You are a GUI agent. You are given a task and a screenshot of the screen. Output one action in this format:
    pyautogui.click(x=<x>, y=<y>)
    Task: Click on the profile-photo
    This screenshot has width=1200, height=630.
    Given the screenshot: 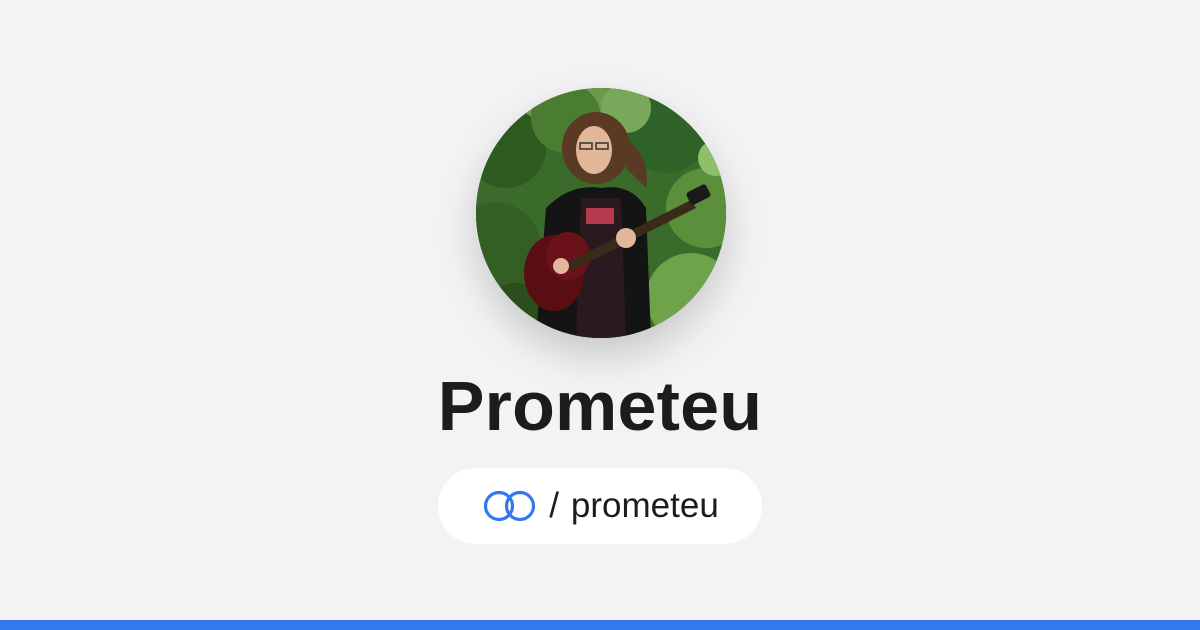 What is the action you would take?
    pyautogui.click(x=601, y=213)
    